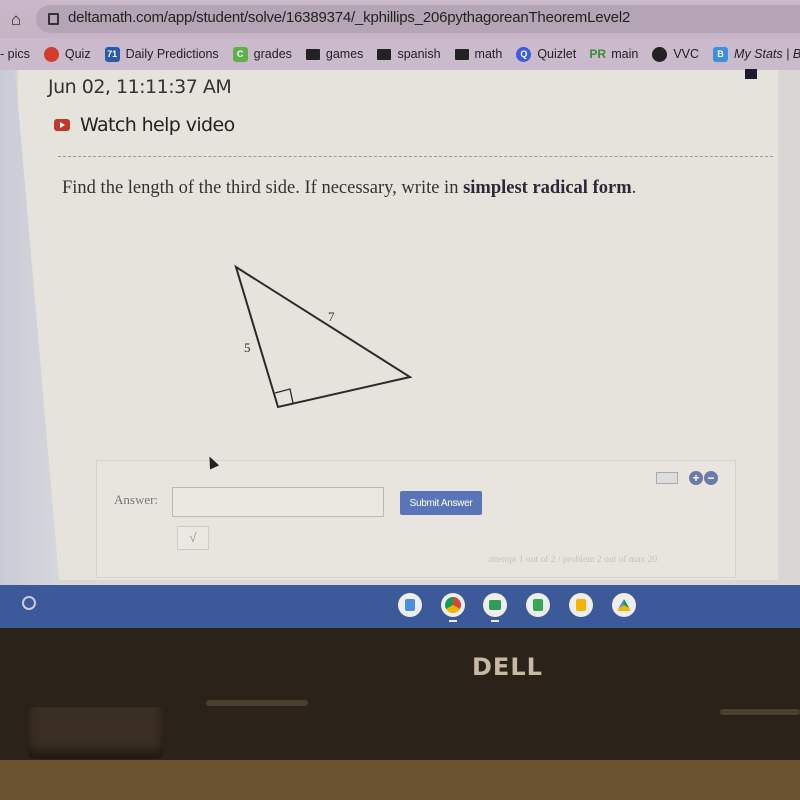 The image size is (800, 800). I want to click on home-icon: ⌂, so click(16, 20).